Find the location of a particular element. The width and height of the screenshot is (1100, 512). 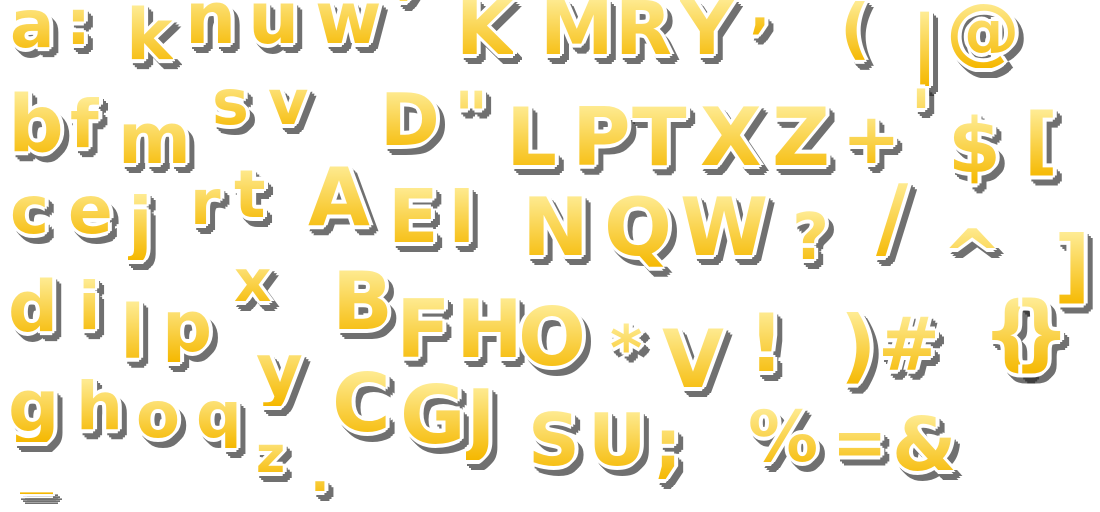

glyph-tile: f is located at coordinates (84, 124).